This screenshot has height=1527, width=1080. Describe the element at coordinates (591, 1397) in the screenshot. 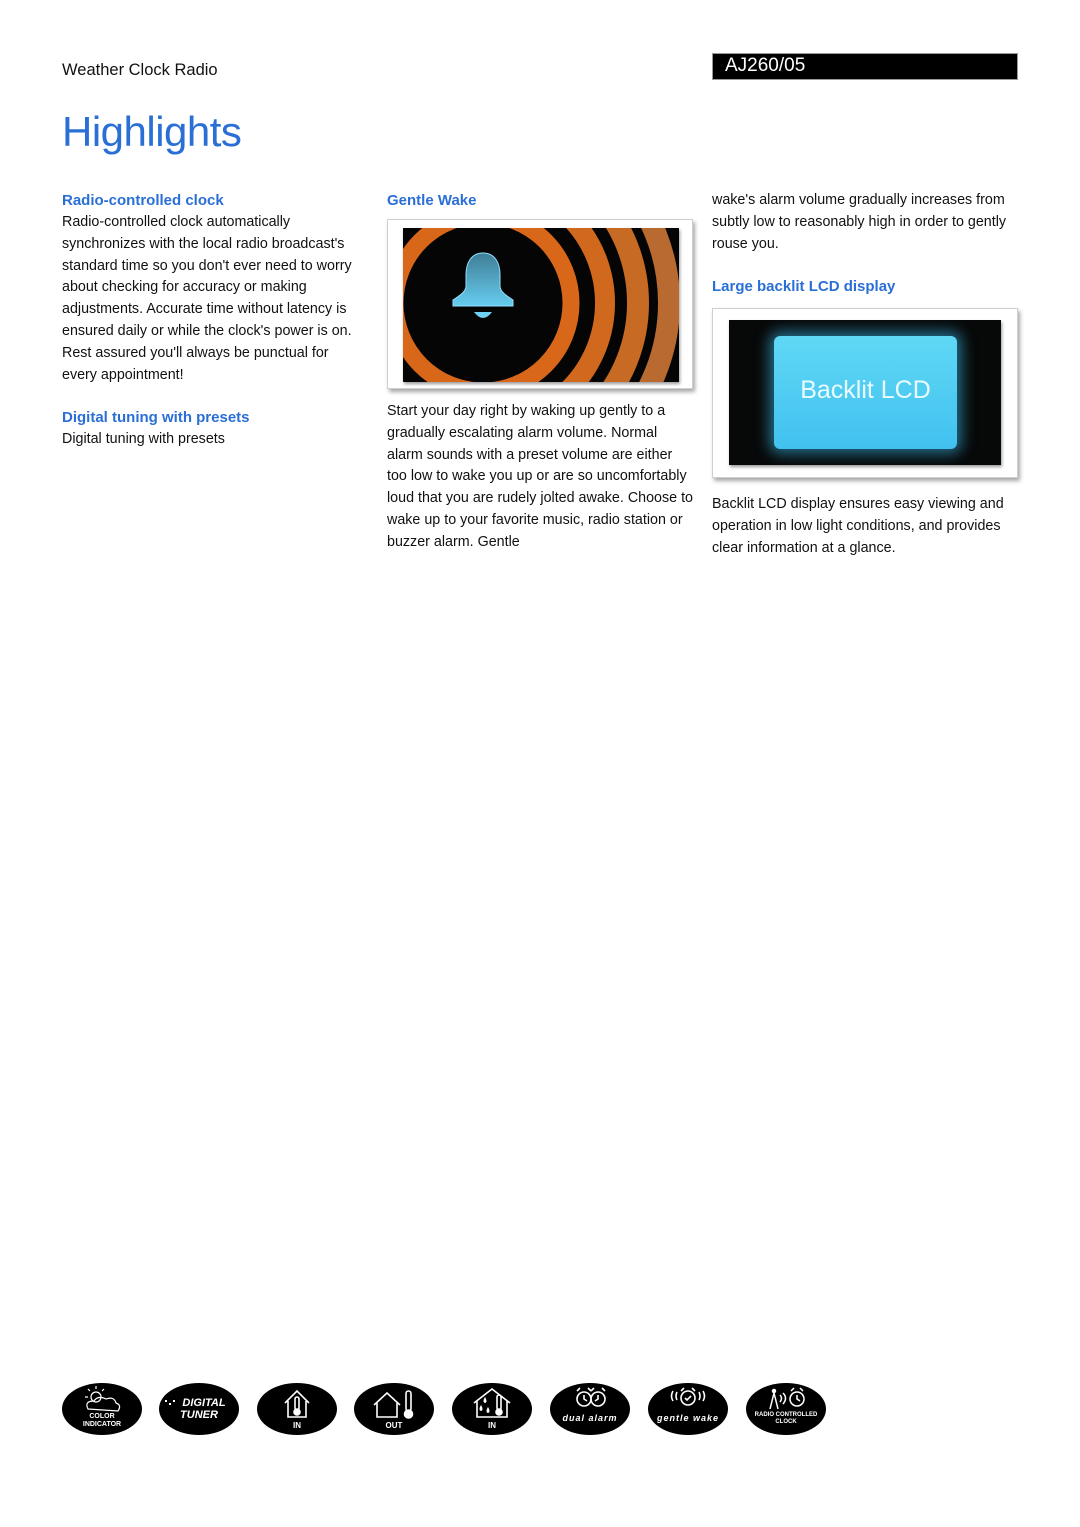

I see `dual-alarm-icon` at that location.